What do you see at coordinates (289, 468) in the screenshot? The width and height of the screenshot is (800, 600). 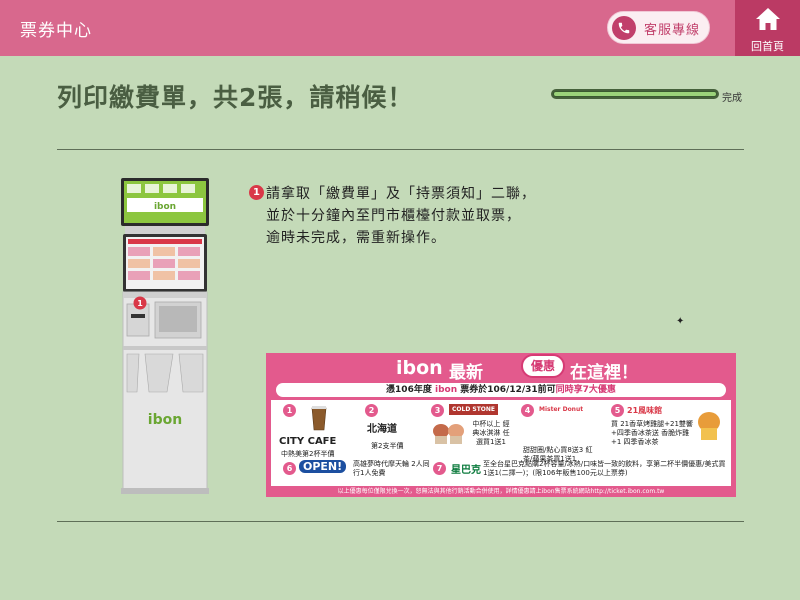 I see `promo-number: 6` at bounding box center [289, 468].